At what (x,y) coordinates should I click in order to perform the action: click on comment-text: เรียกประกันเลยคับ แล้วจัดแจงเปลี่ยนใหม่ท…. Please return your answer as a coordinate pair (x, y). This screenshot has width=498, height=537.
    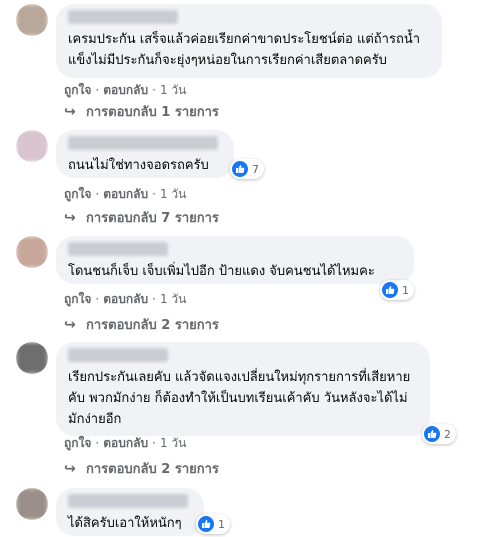
    Looking at the image, I should click on (239, 398).